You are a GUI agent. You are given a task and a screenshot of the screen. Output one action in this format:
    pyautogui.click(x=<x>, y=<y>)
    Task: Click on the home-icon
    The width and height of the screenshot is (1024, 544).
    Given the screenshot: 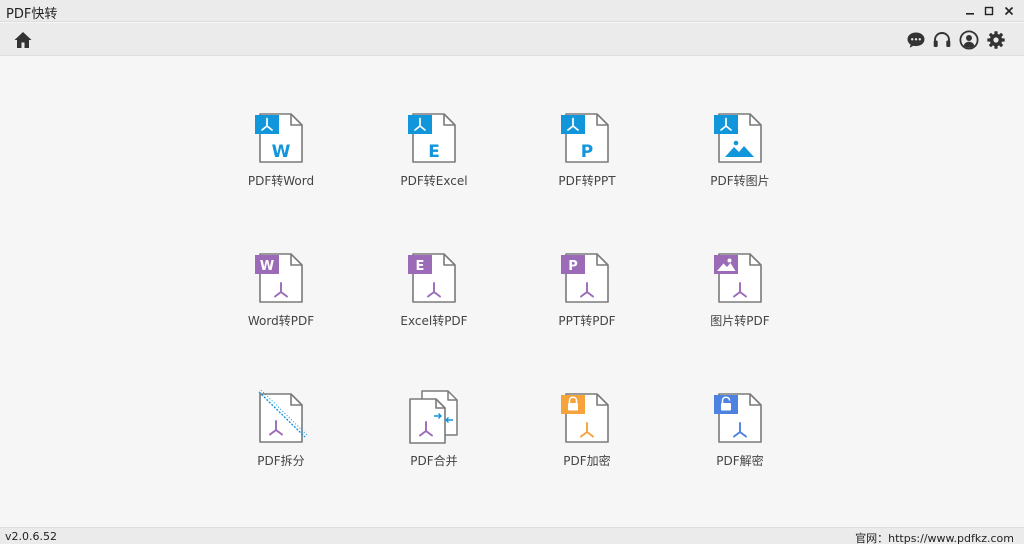 What is the action you would take?
    pyautogui.click(x=23, y=40)
    